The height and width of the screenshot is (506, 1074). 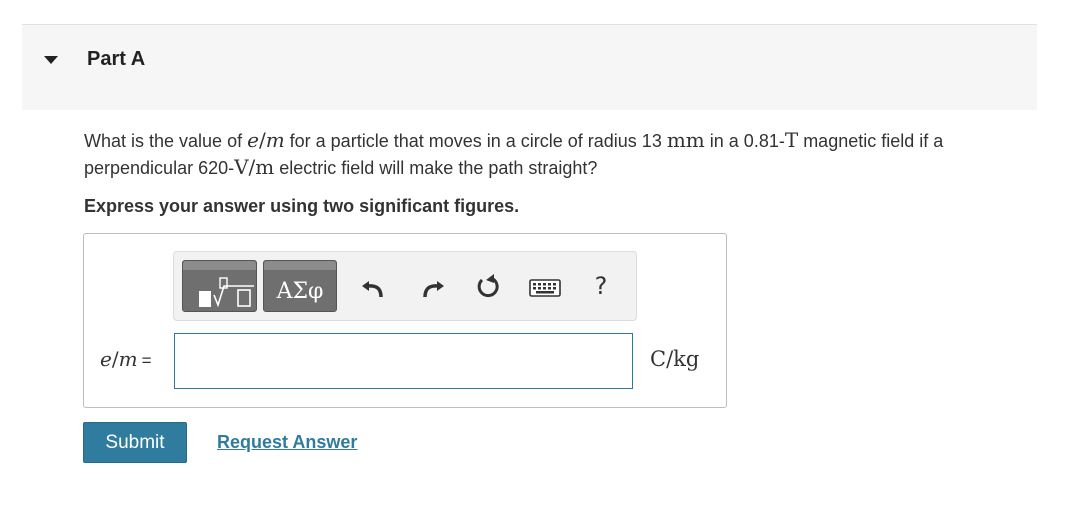 What do you see at coordinates (685, 140) in the screenshot?
I see `math-unit-mm: mm` at bounding box center [685, 140].